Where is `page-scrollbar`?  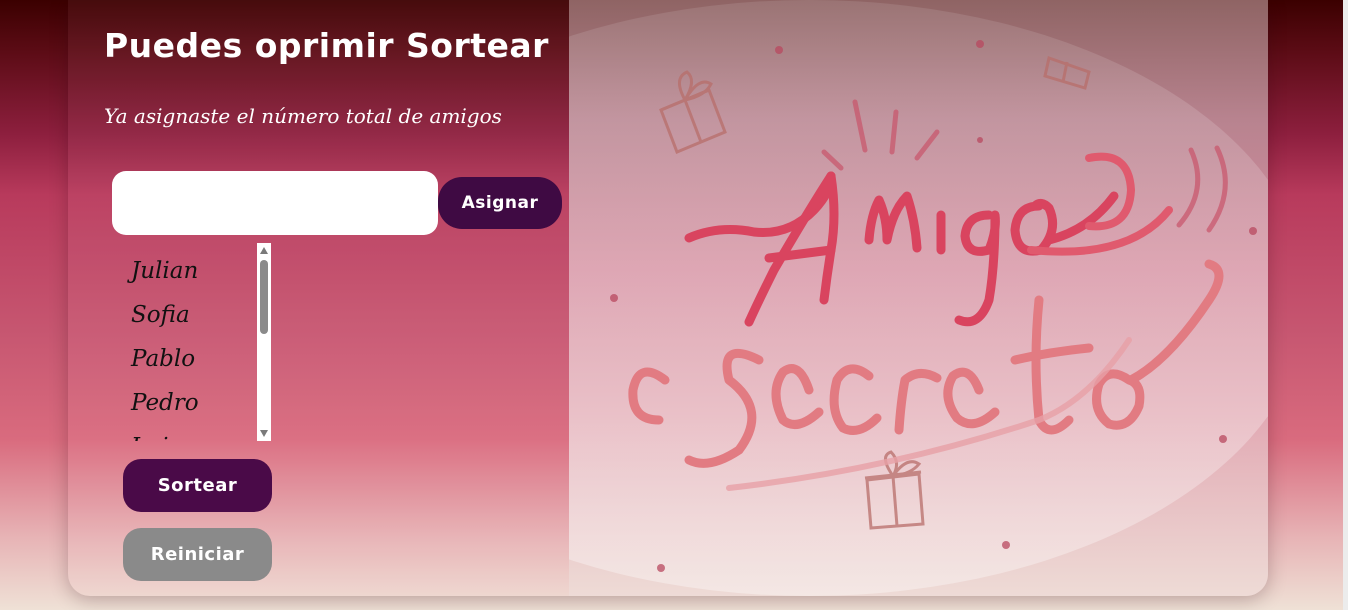 page-scrollbar is located at coordinates (1345, 305).